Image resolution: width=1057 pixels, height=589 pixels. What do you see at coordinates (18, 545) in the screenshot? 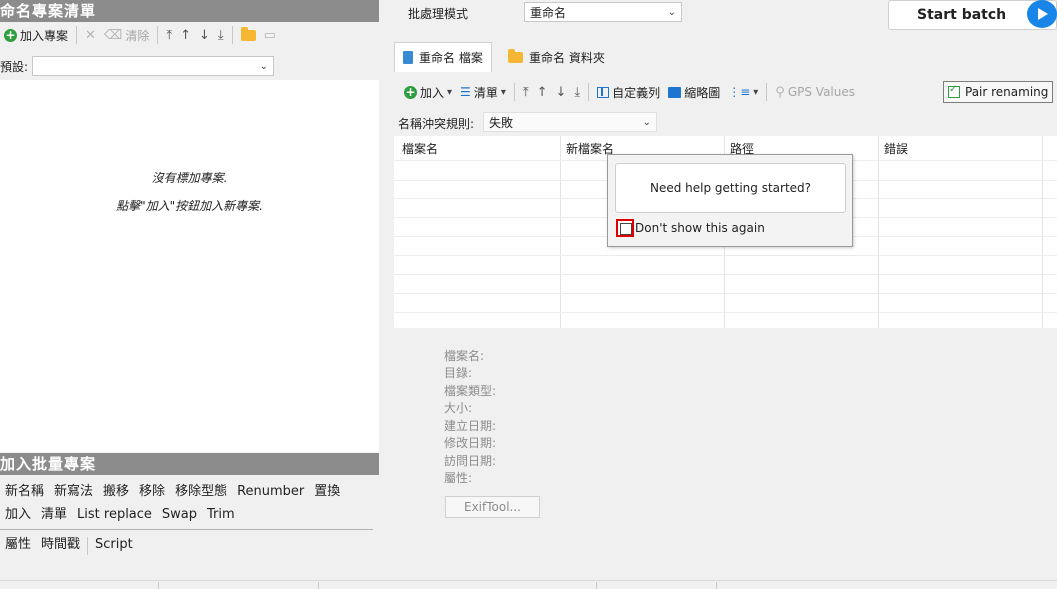
I see `batch-attributes: 屬性` at bounding box center [18, 545].